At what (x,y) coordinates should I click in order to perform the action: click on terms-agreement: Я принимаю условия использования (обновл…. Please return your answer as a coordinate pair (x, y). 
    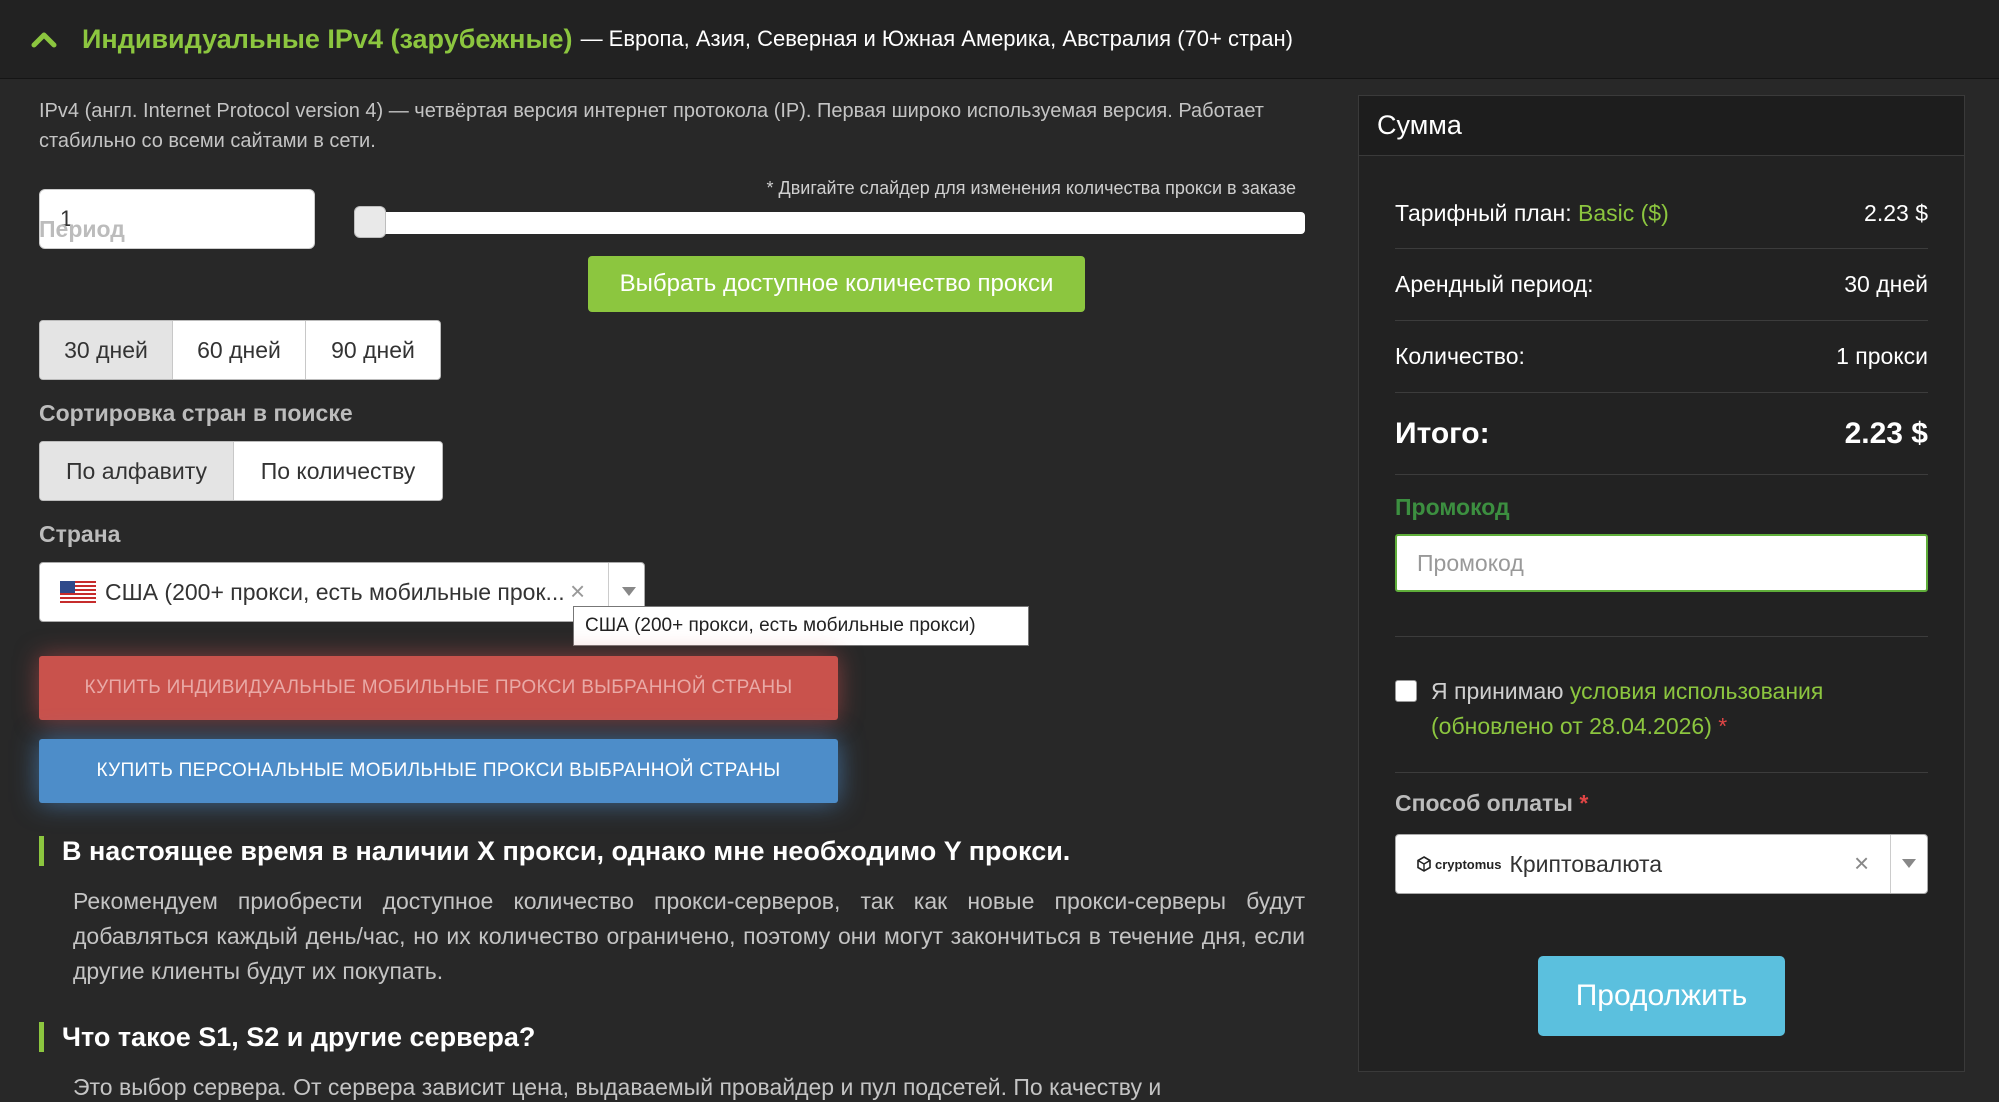
    Looking at the image, I should click on (1661, 709).